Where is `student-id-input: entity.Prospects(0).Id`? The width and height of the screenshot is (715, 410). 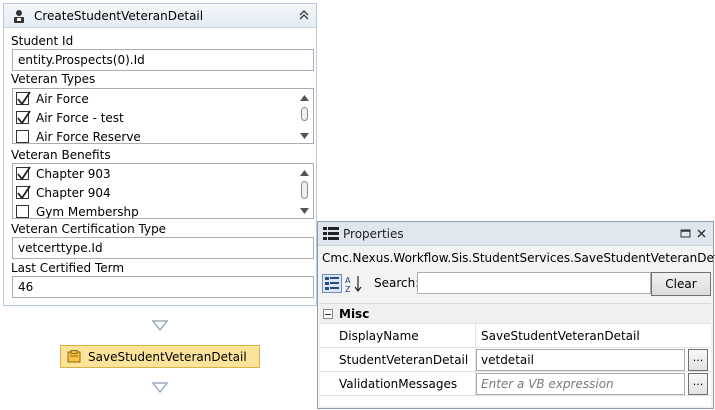
student-id-input: entity.Prospects(0).Id is located at coordinates (163, 60).